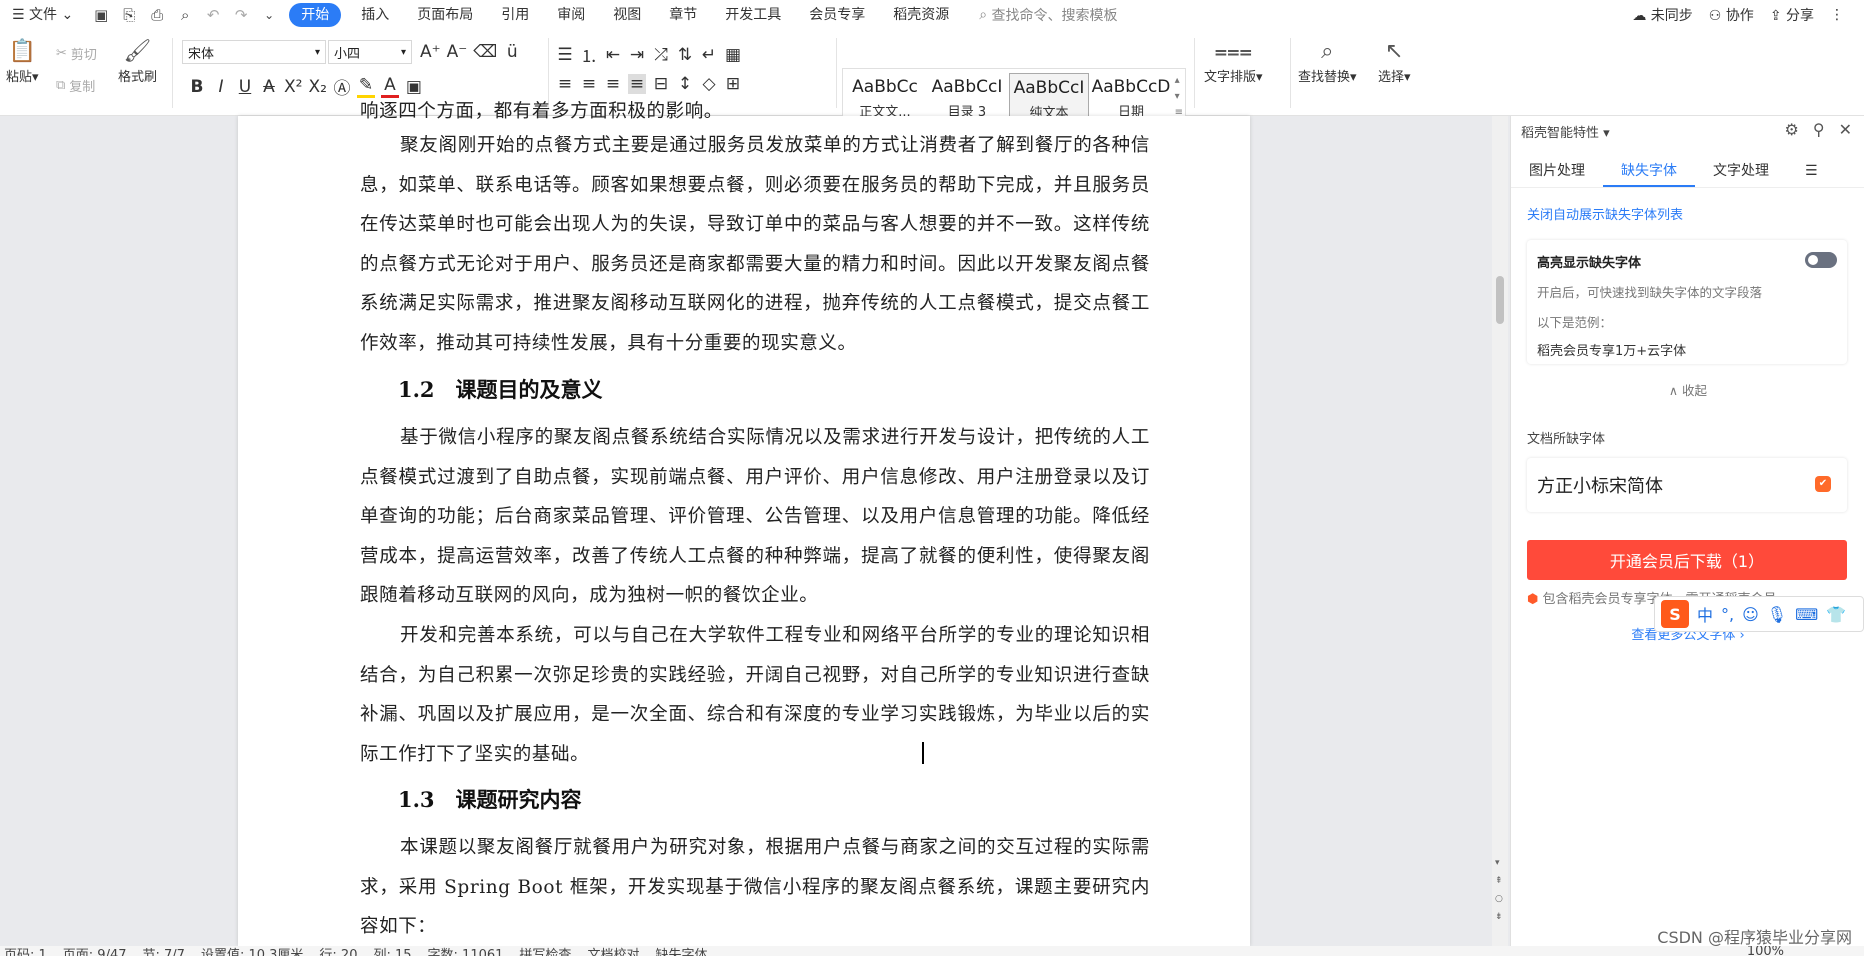 The height and width of the screenshot is (956, 1864). I want to click on font-name-select: 宋体 ▾, so click(254, 52).